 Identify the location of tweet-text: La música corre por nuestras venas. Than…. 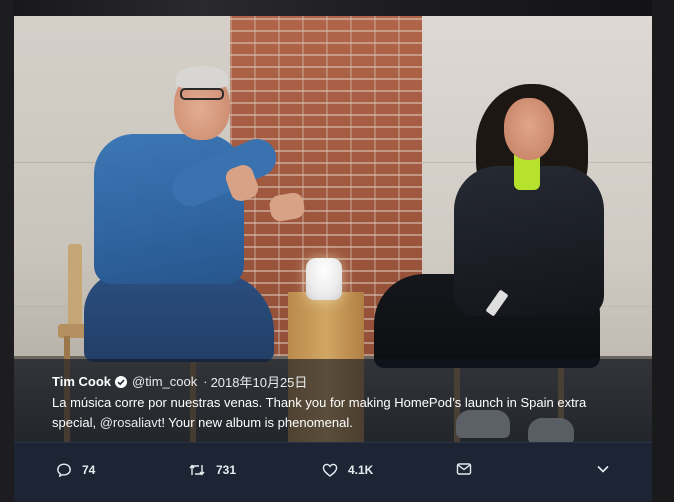
(332, 413).